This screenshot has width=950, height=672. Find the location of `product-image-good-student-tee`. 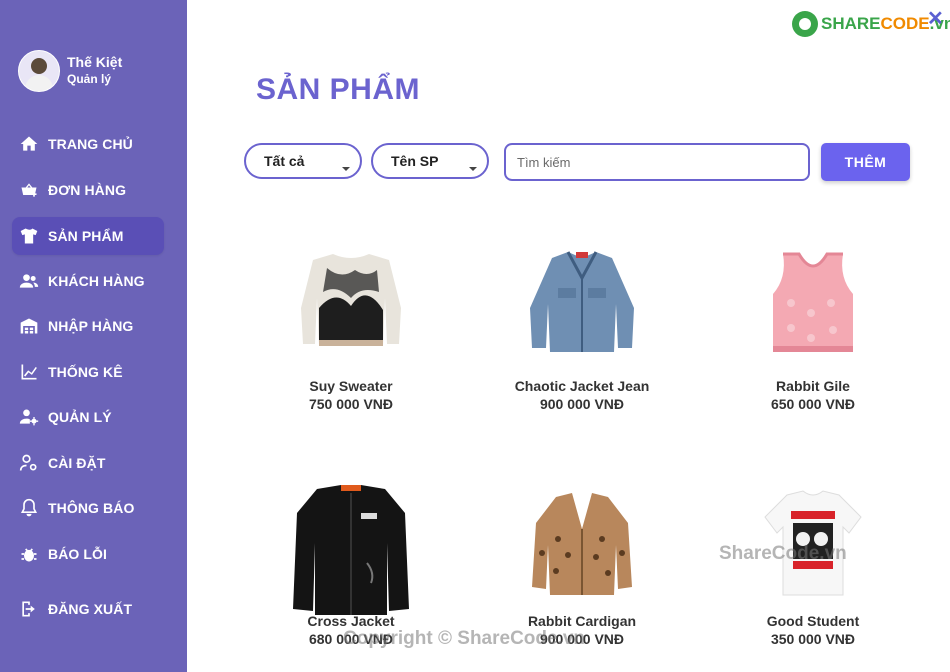

product-image-good-student-tee is located at coordinates (813, 548).